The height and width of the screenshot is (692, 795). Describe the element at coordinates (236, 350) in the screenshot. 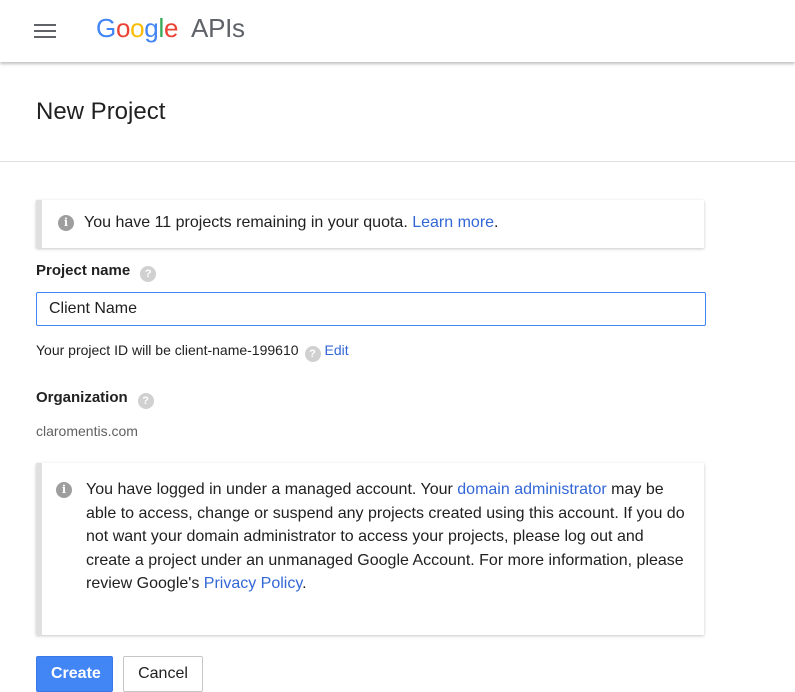

I see `project-id-value: client-name-199610` at that location.